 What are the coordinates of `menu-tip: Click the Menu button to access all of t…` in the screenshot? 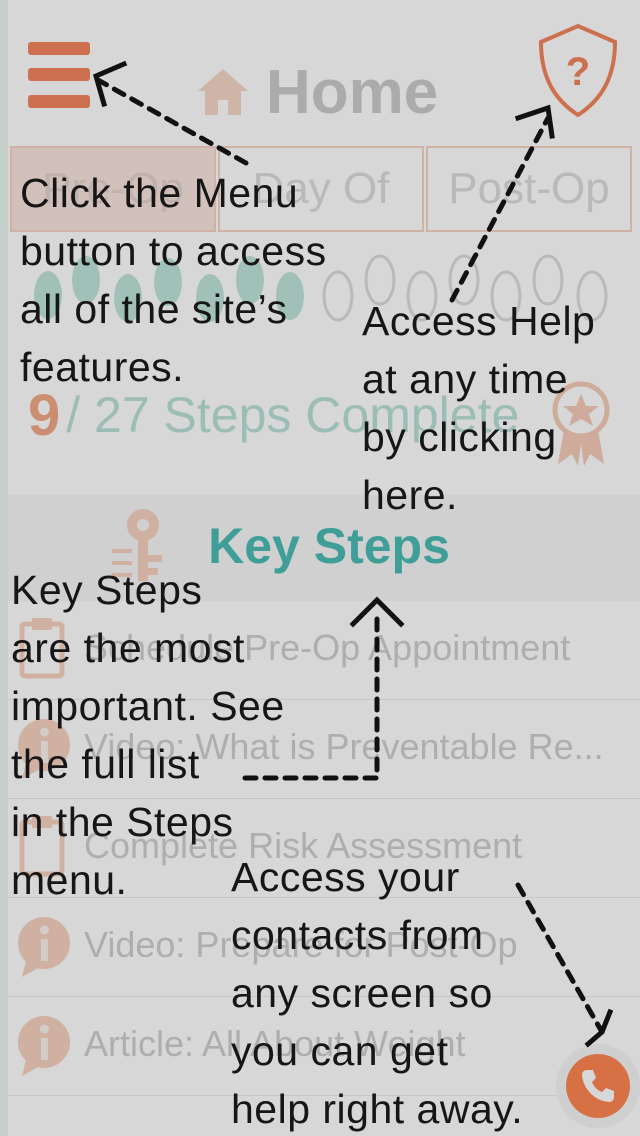 It's located at (173, 280).